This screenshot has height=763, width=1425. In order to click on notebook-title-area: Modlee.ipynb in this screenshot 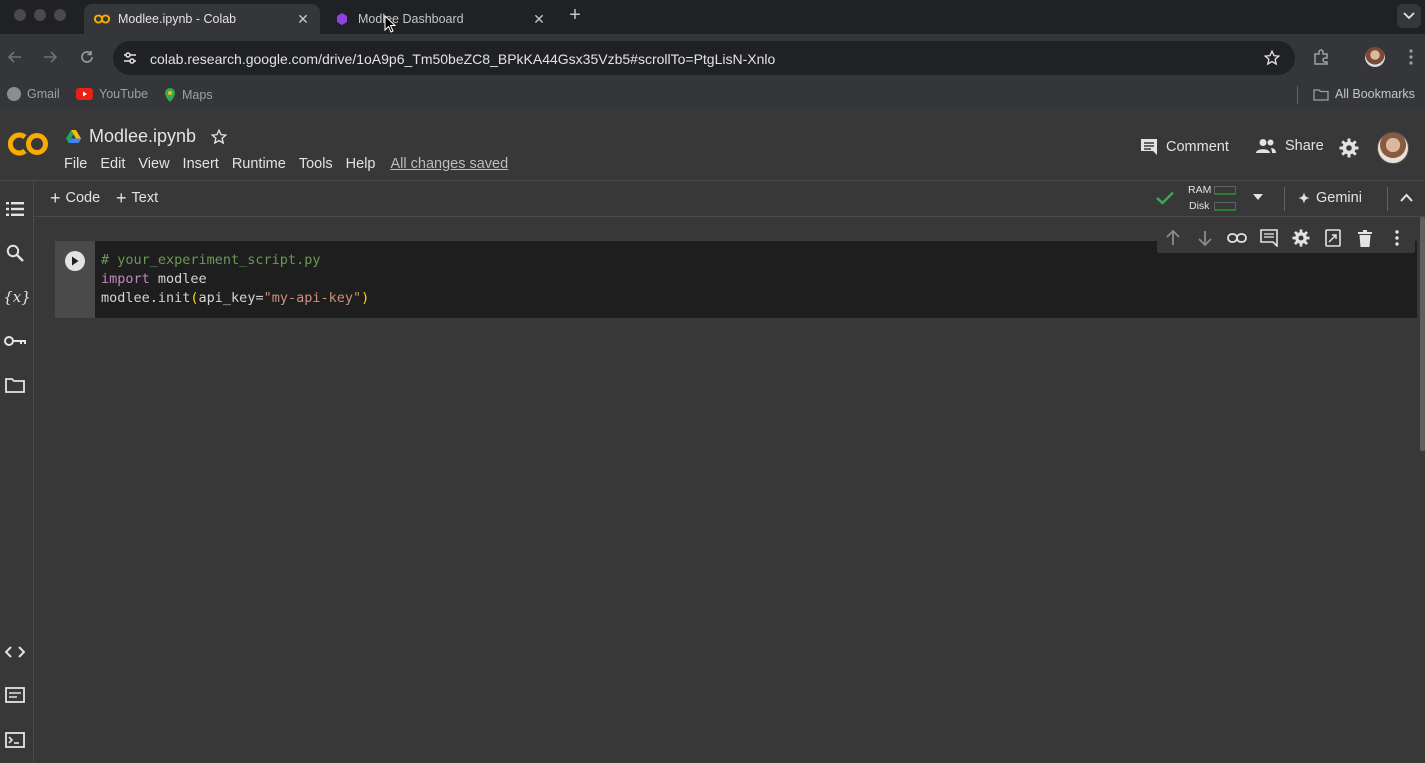, I will do `click(147, 136)`.